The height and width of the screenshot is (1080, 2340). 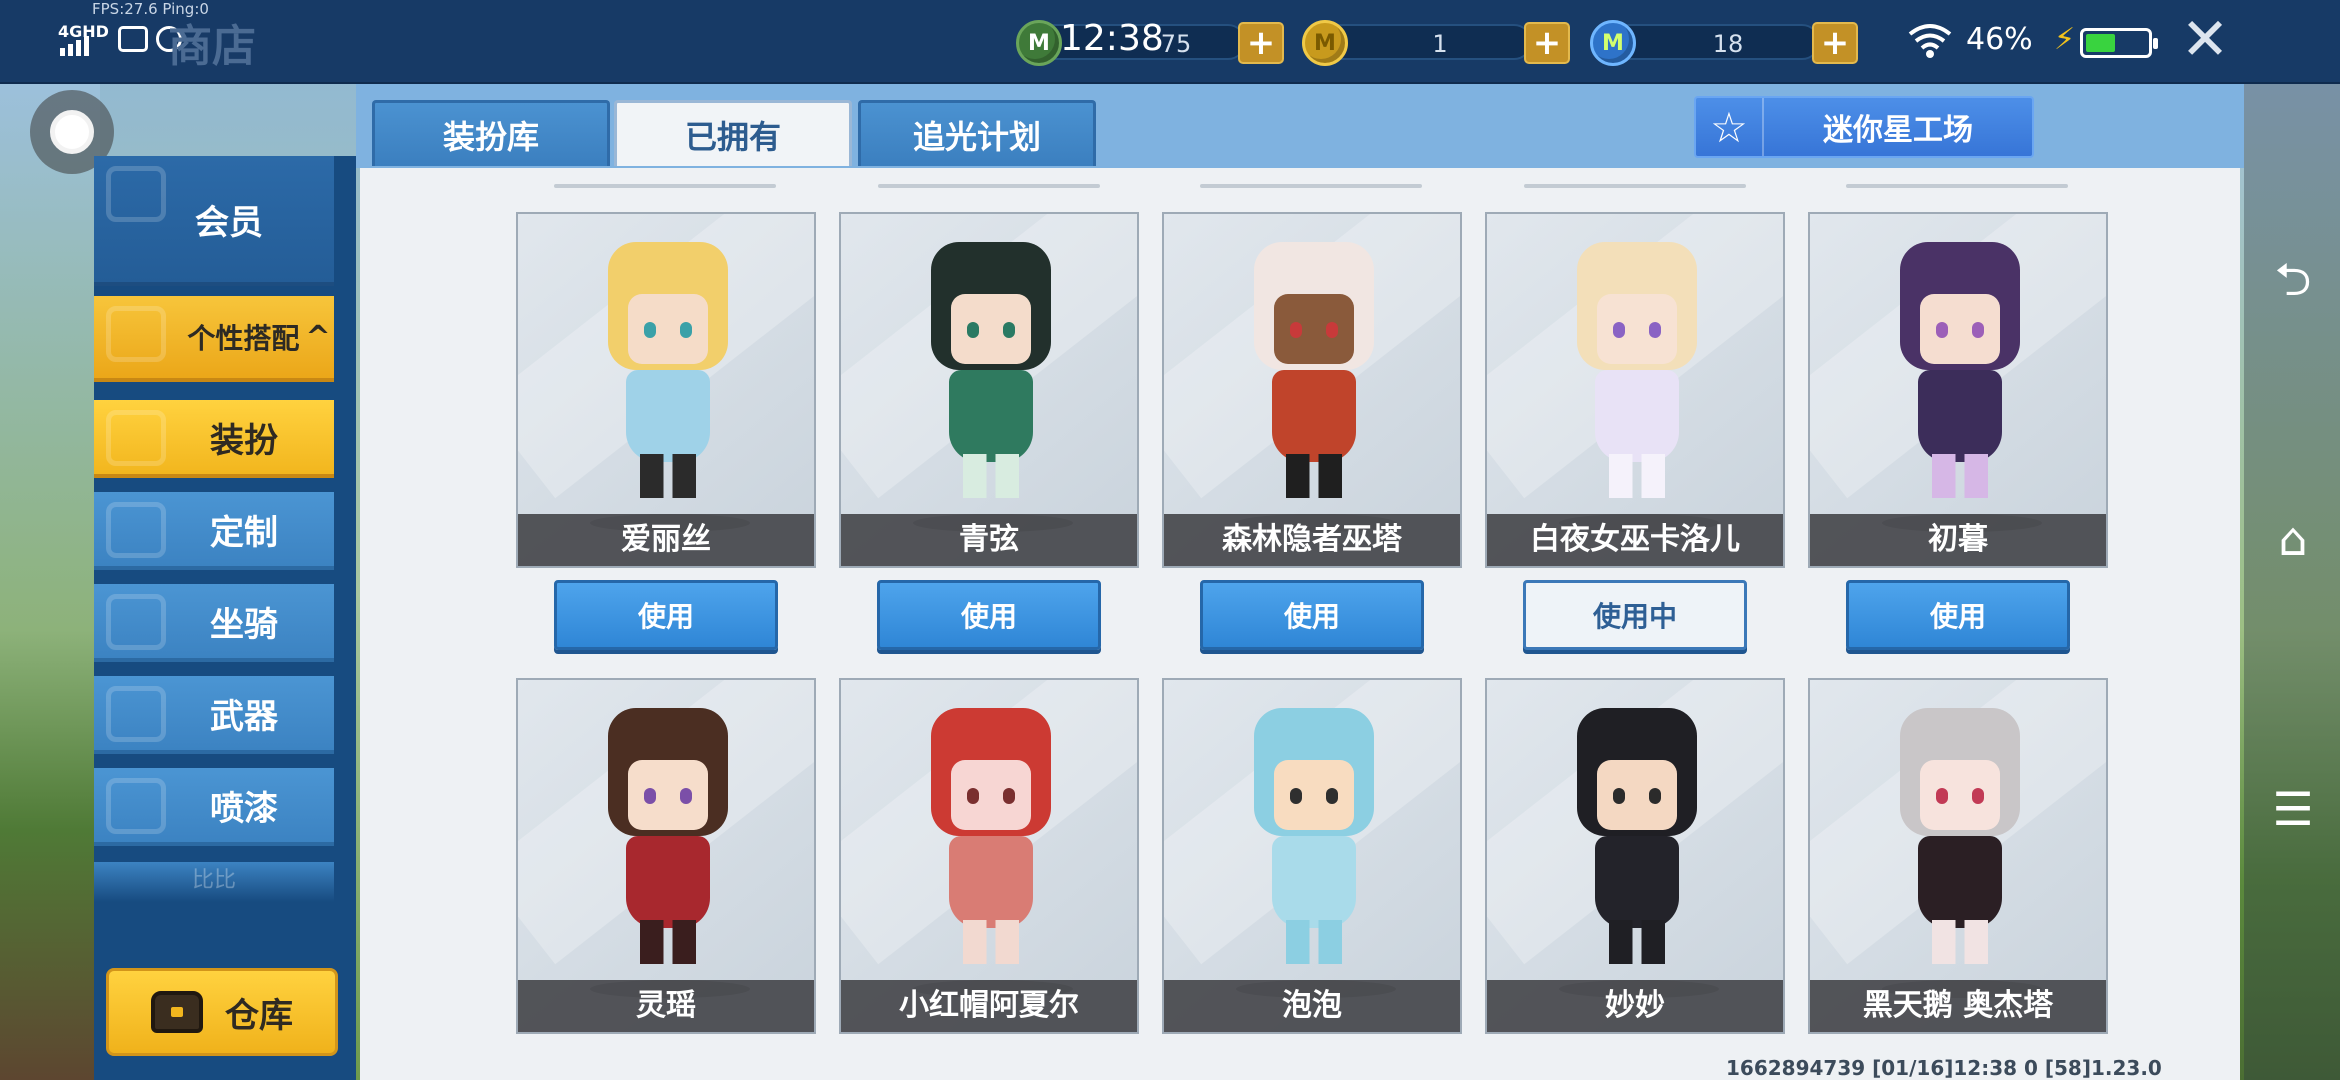 I want to click on close-button: ✕, so click(x=2205, y=39).